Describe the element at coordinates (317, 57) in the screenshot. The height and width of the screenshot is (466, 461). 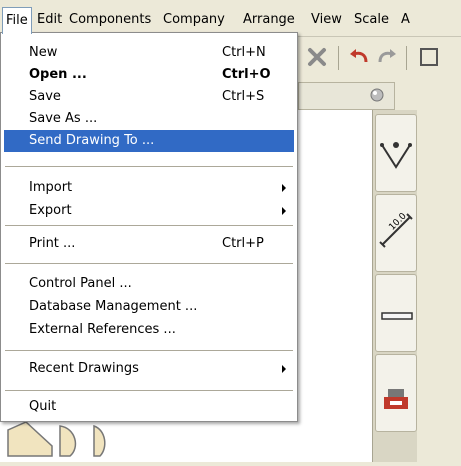
I see `delete-icon` at that location.